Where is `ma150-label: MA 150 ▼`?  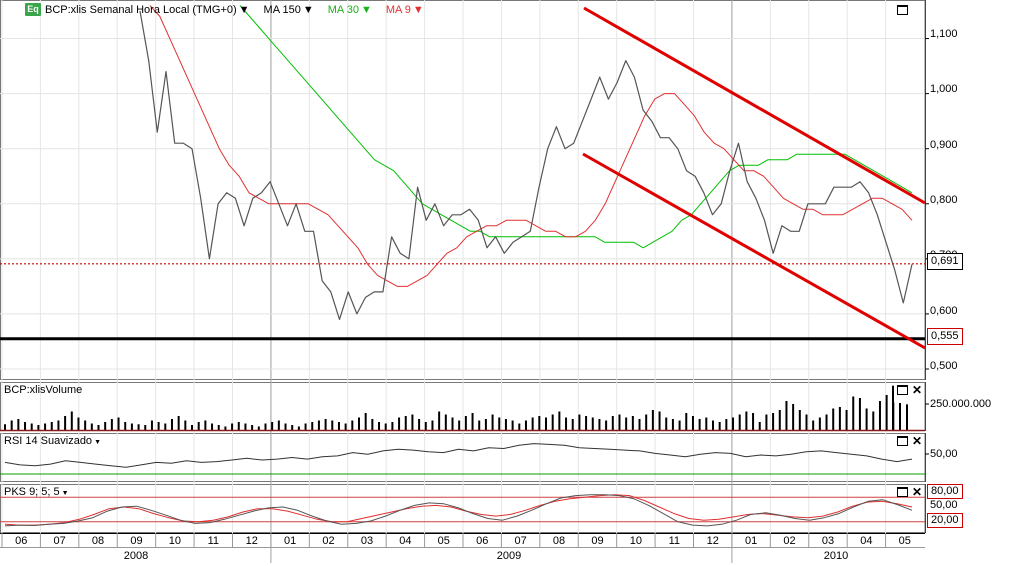 ma150-label: MA 150 ▼ is located at coordinates (289, 10).